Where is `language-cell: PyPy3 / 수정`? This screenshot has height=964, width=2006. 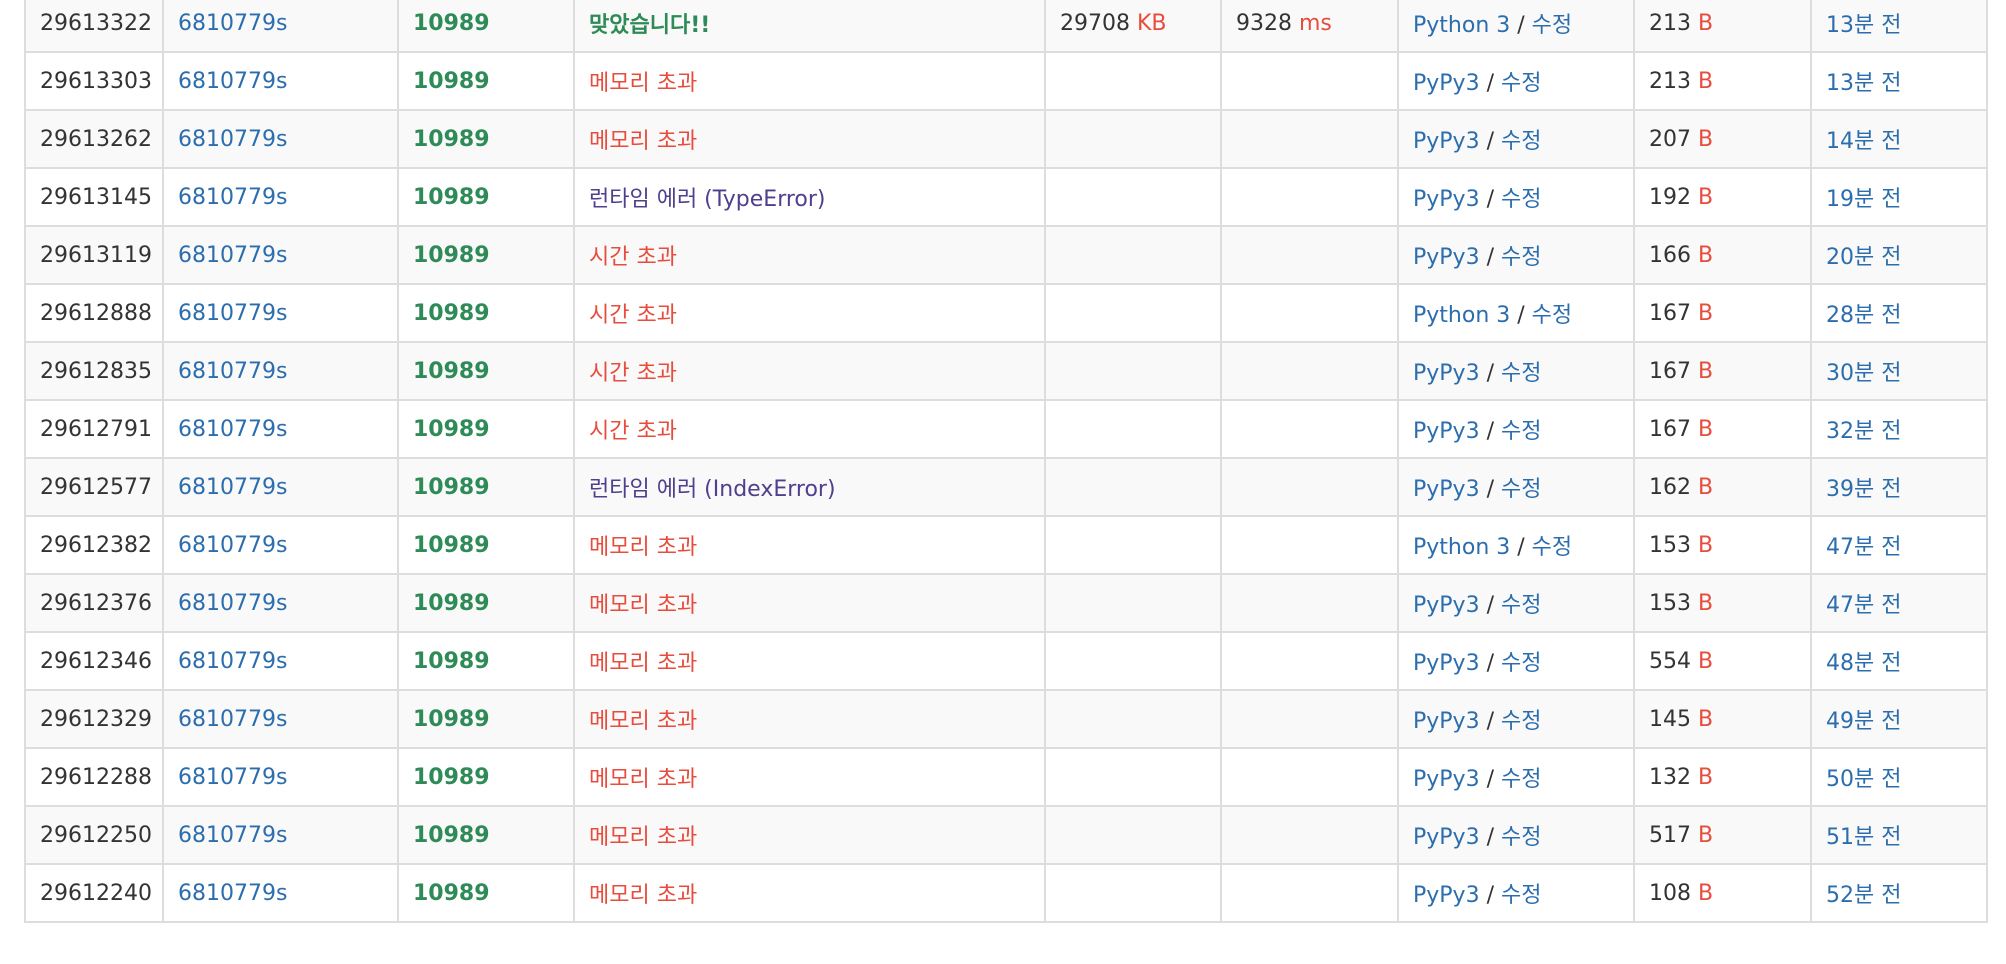 language-cell: PyPy3 / 수정 is located at coordinates (1516, 487).